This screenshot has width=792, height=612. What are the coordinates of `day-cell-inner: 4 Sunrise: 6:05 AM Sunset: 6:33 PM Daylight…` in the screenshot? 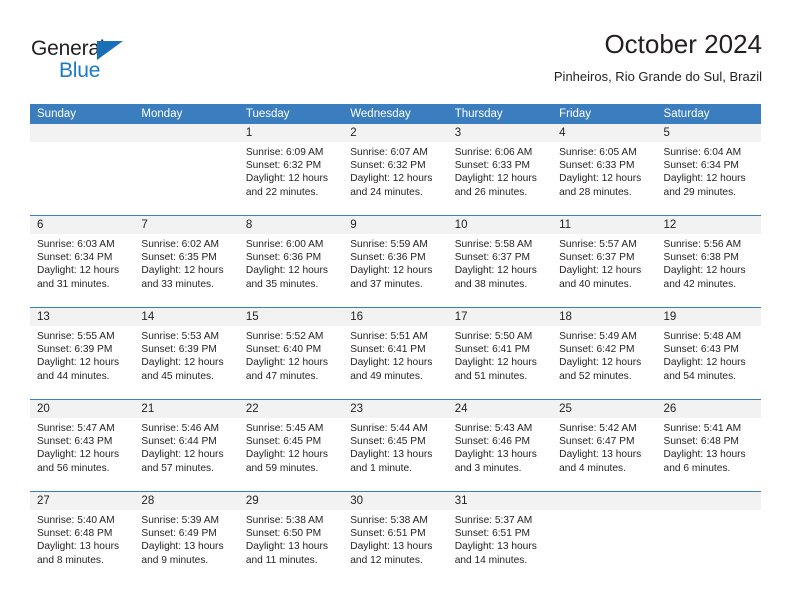 It's located at (604, 169).